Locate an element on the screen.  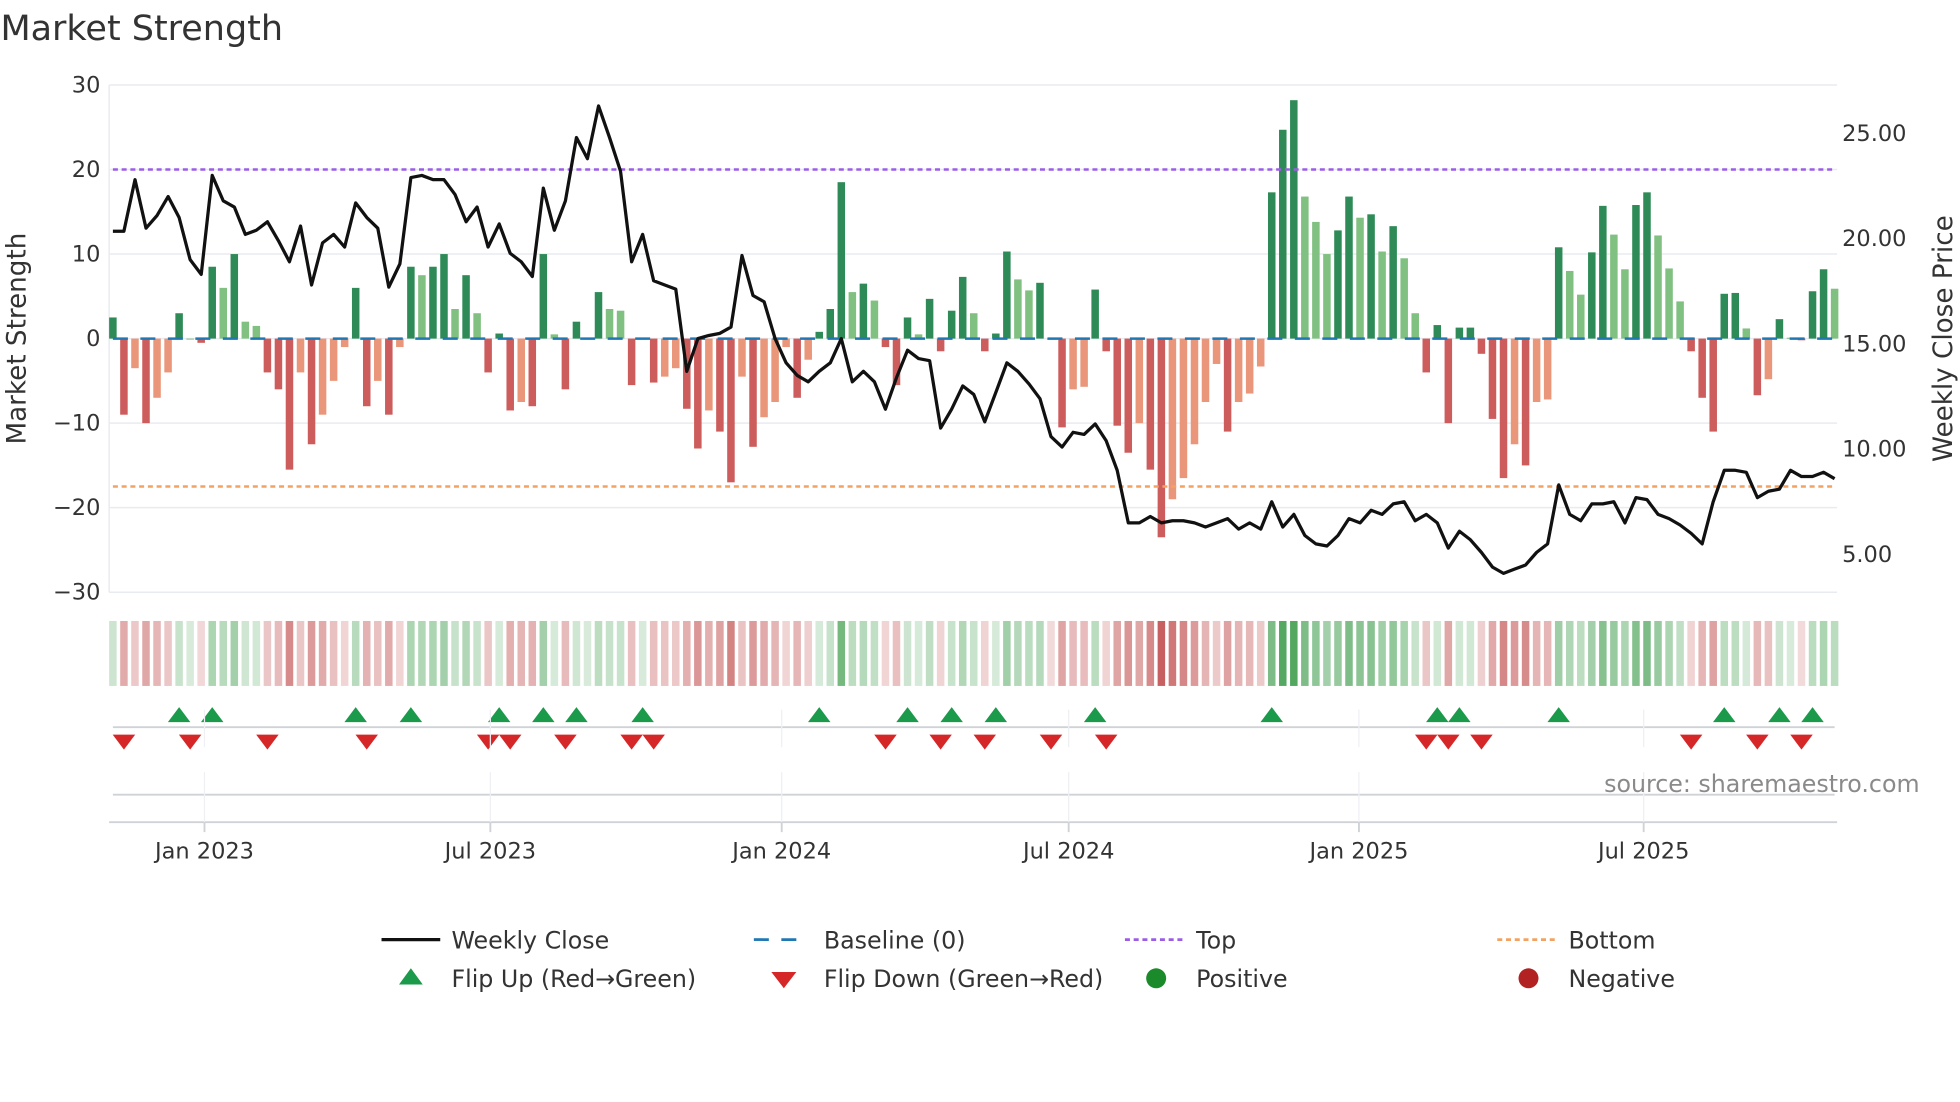
y-tick-label: 0 is located at coordinates (93, 339).